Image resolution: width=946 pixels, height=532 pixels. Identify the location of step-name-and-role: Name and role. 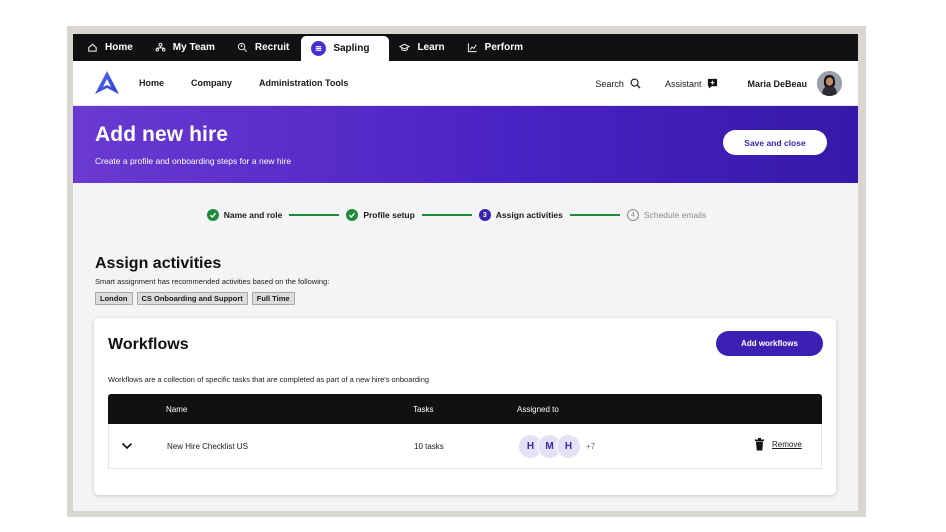
(244, 215).